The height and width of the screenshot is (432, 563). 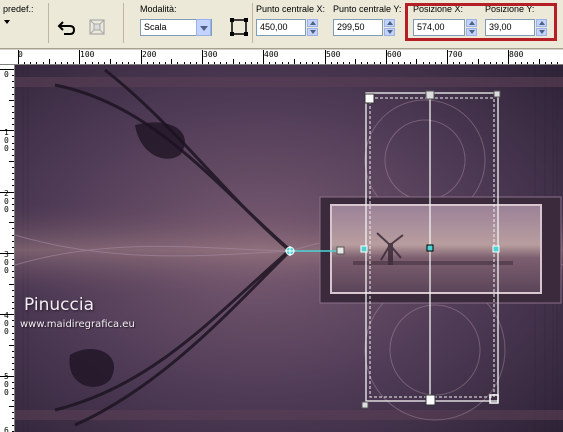 What do you see at coordinates (97, 27) in the screenshot?
I see `transform-disabled-icon` at bounding box center [97, 27].